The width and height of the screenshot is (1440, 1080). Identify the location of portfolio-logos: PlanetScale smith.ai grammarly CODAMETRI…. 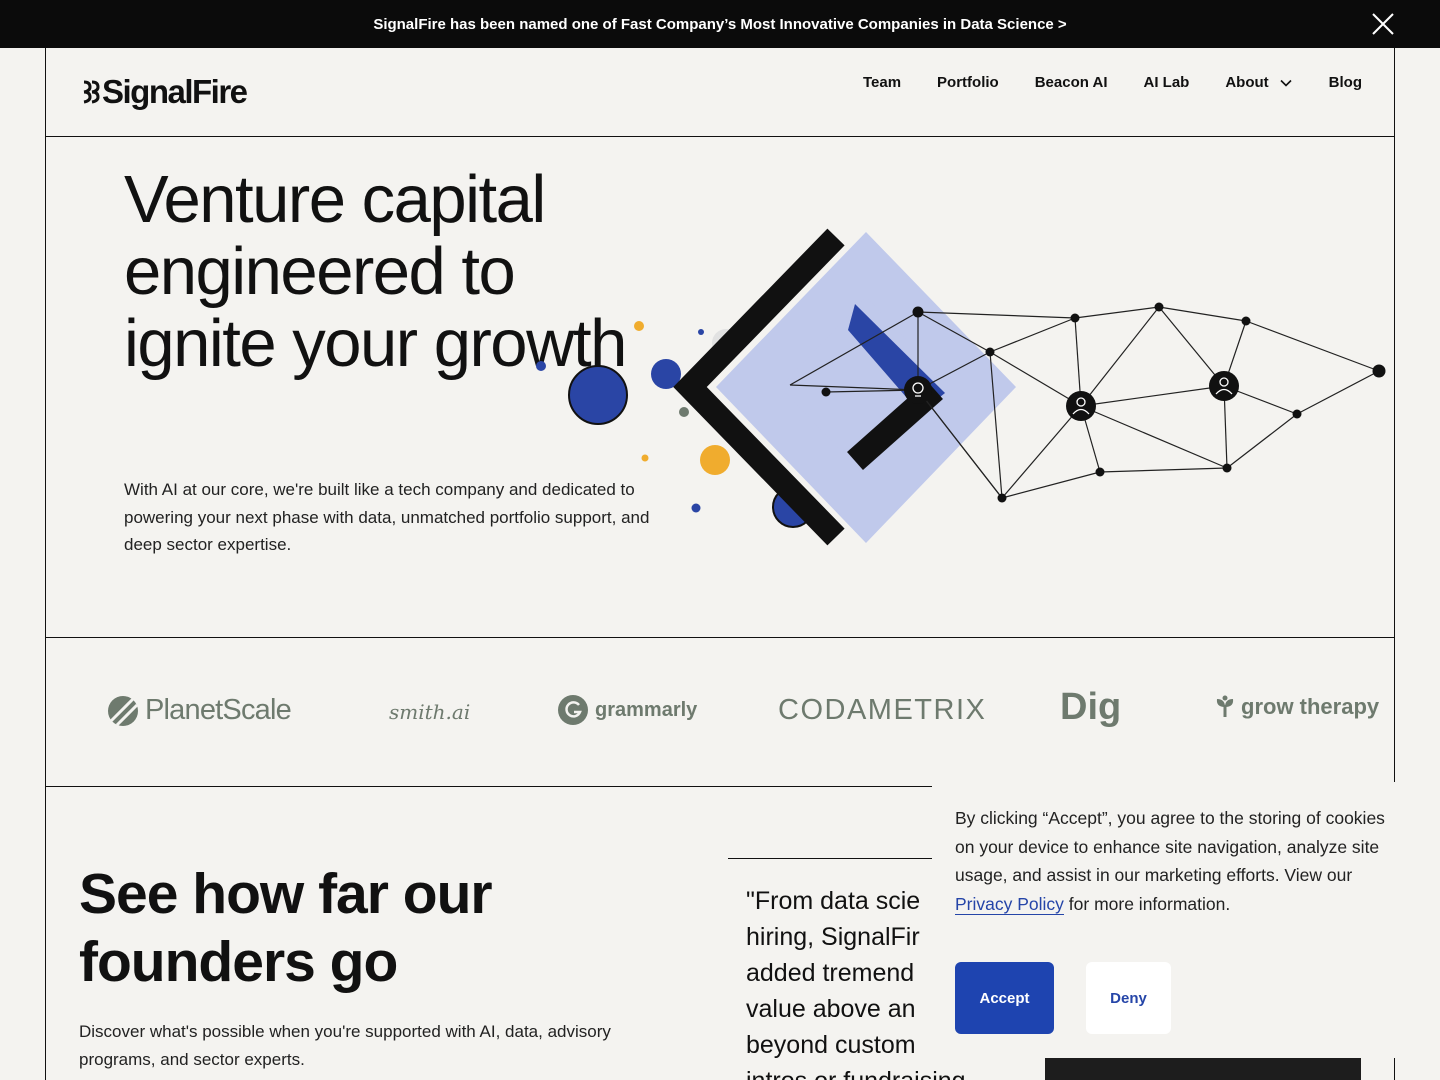
(720, 712).